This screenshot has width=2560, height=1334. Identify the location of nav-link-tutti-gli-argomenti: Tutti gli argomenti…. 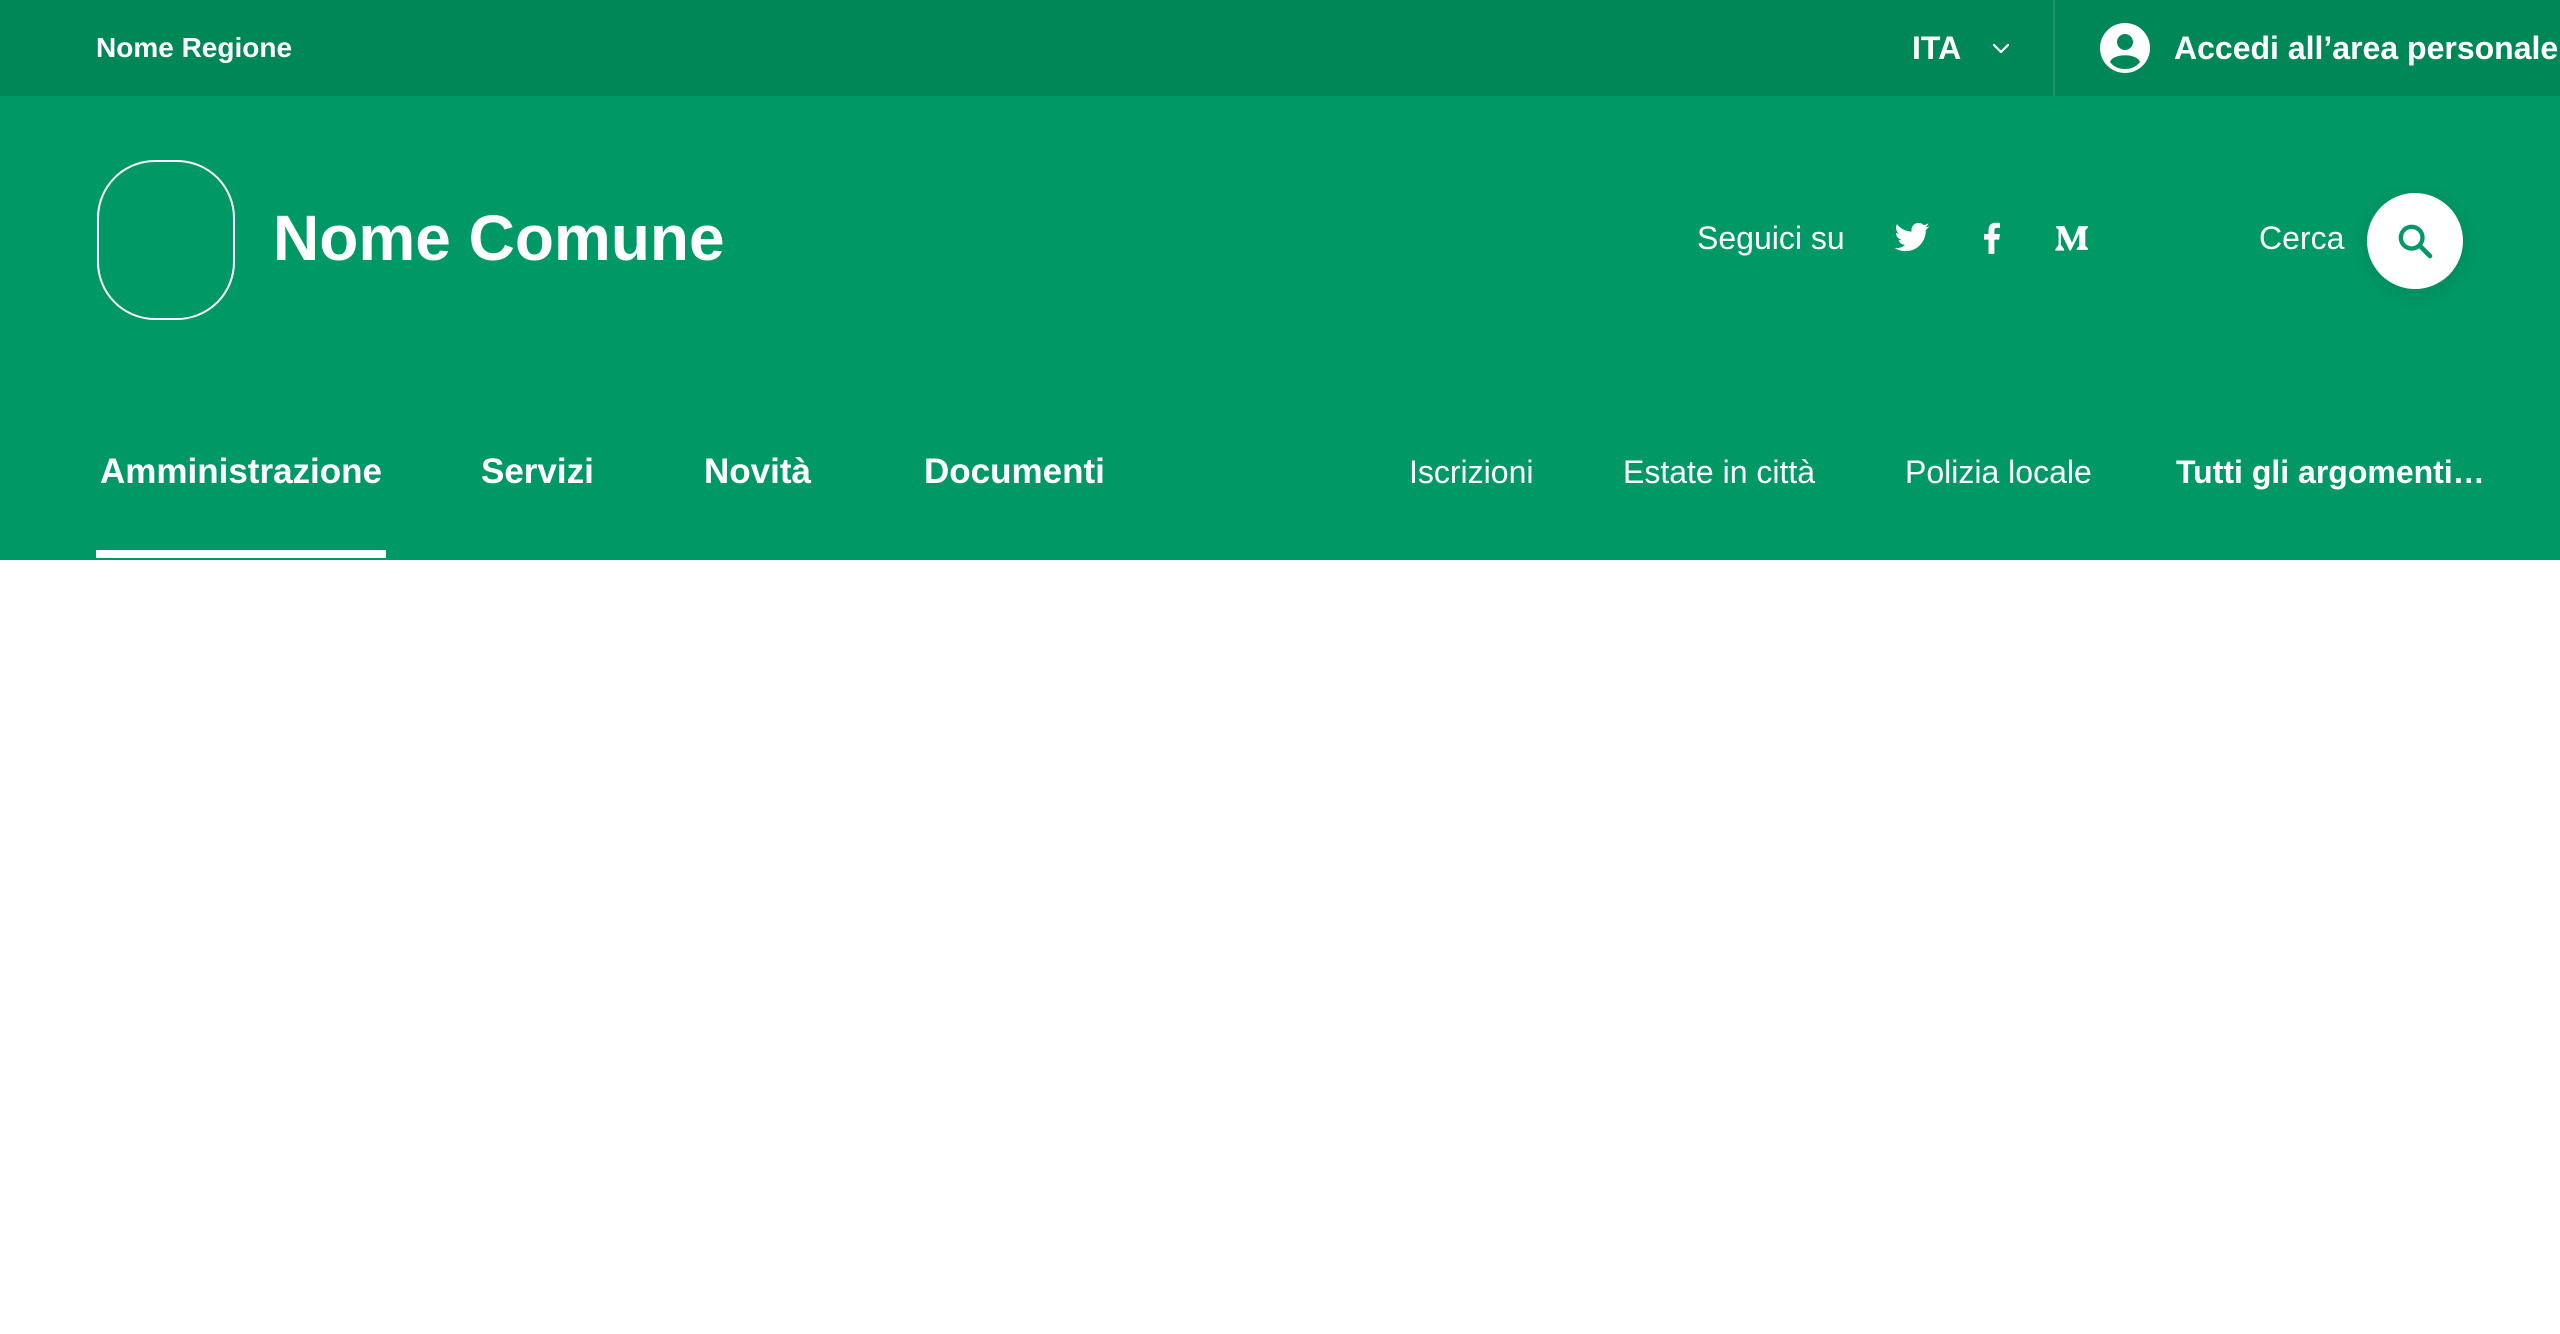
(2330, 472).